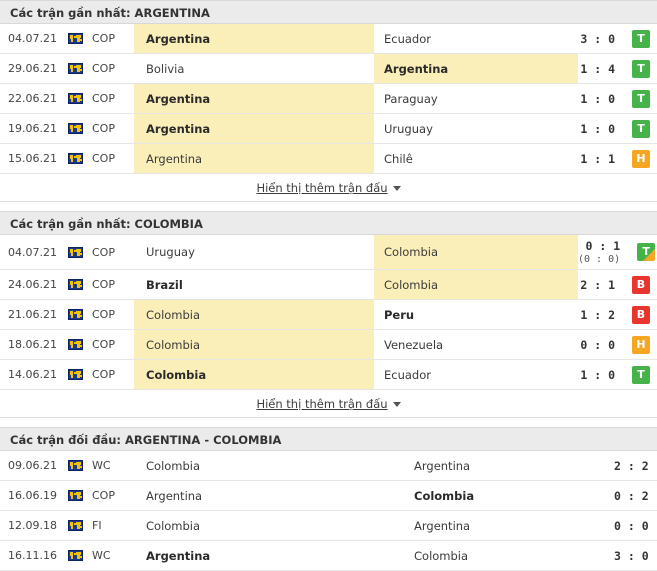 The height and width of the screenshot is (571, 657). I want to click on table-row: 12.09.18 FI Colombia Argentina 0 : 0, so click(328, 526).